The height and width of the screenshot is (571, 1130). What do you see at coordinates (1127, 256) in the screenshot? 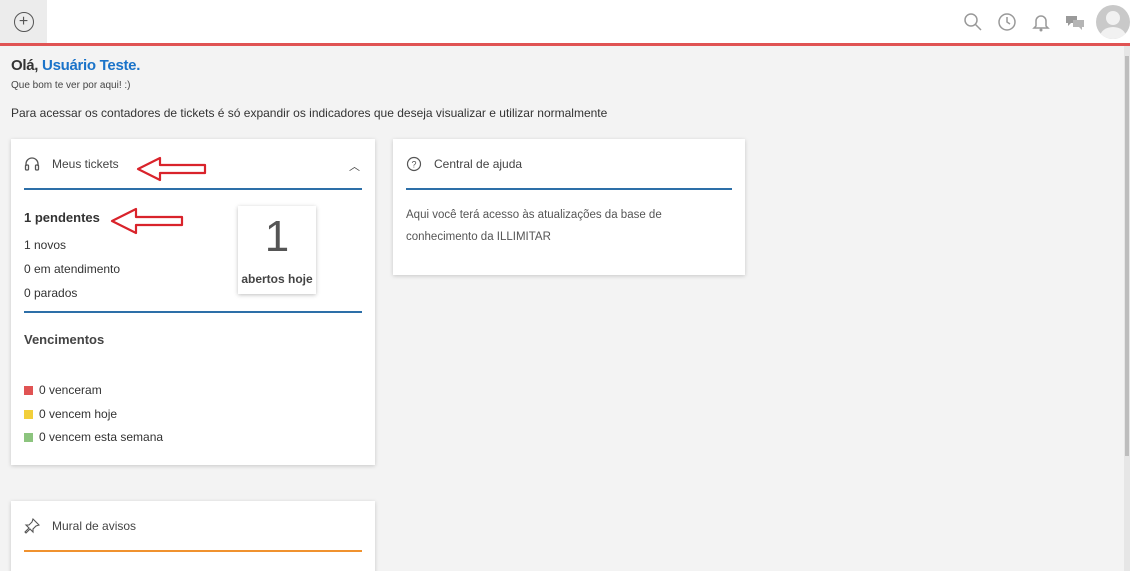
I see `scrollbar-thumb` at bounding box center [1127, 256].